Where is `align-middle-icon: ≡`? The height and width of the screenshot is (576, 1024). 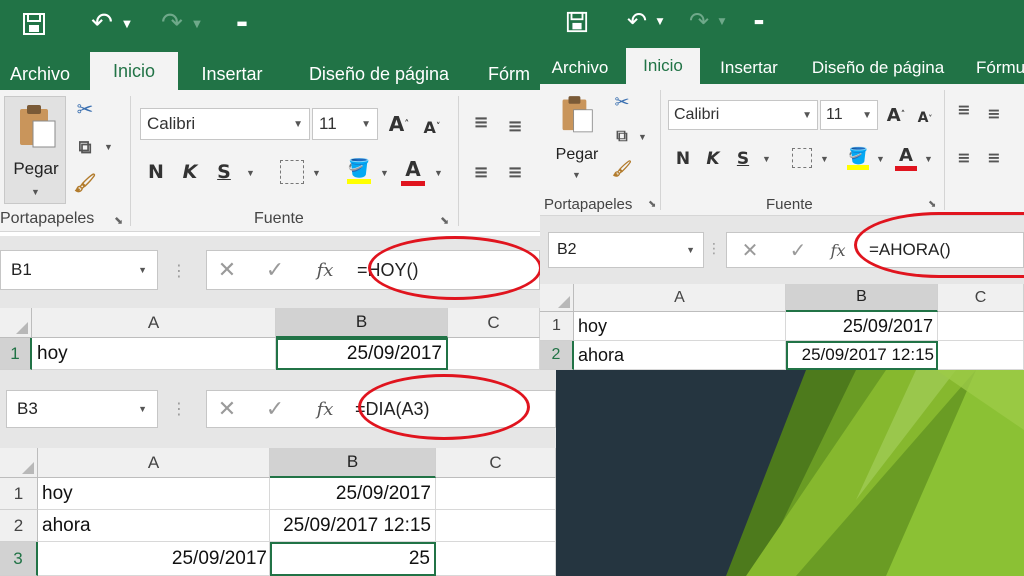
align-middle-icon: ≡ is located at coordinates (515, 126).